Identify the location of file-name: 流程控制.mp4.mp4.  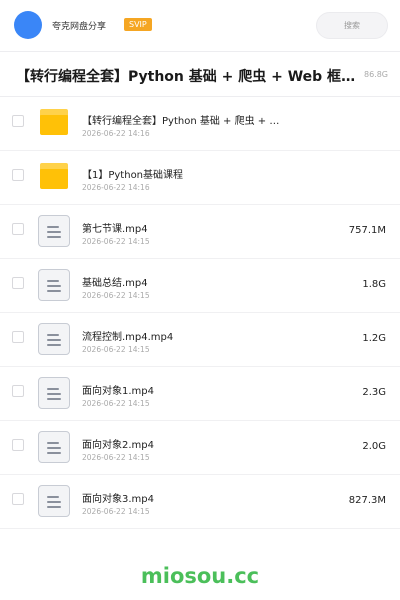
(128, 337).